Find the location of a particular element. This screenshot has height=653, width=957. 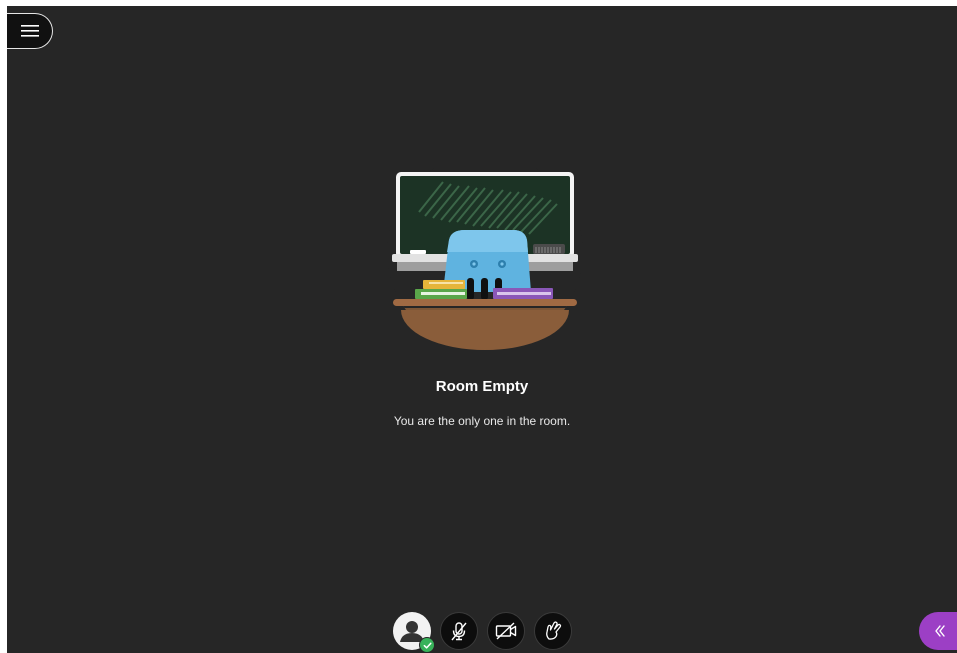

room-empty-subtitle: You are the only one in the room. is located at coordinates (482, 421).